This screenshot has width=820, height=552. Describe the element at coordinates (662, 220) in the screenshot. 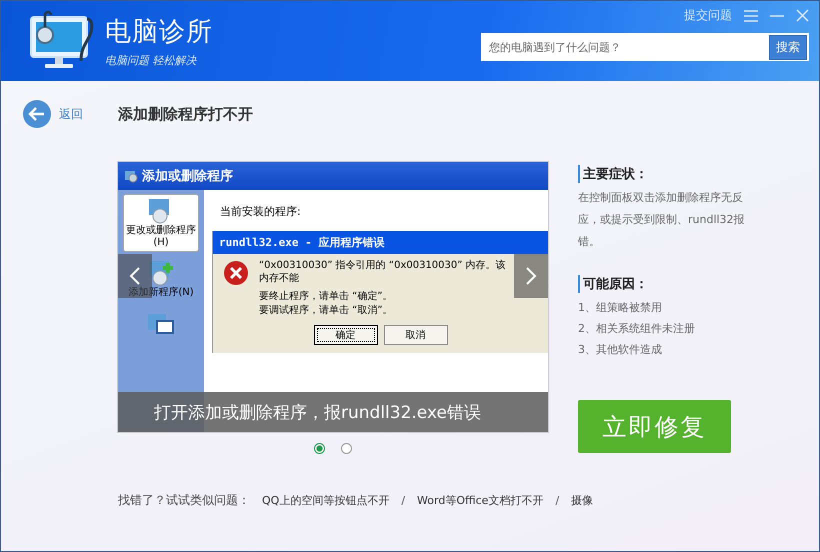

I see `symptoms-text: 在控制面板双击添加删除程序无反应，或提示受到限制、rundll32报错。` at that location.